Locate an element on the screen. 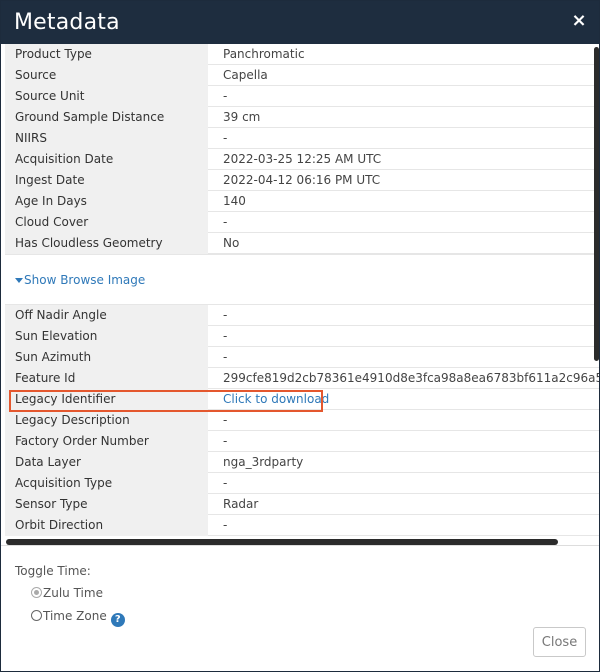 The width and height of the screenshot is (600, 672). table-row: Age In Days 140 is located at coordinates (302, 201).